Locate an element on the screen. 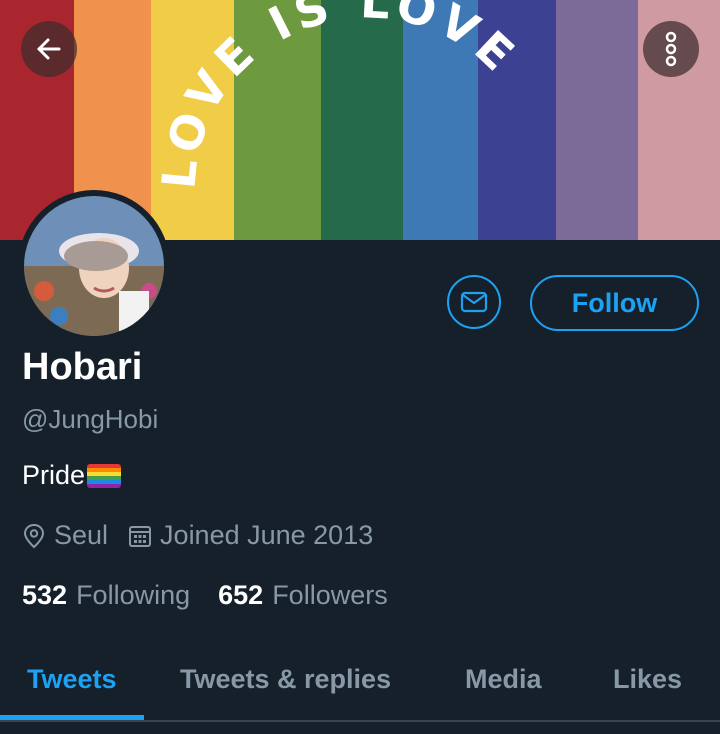 This screenshot has height=734, width=720. back-button is located at coordinates (49, 49).